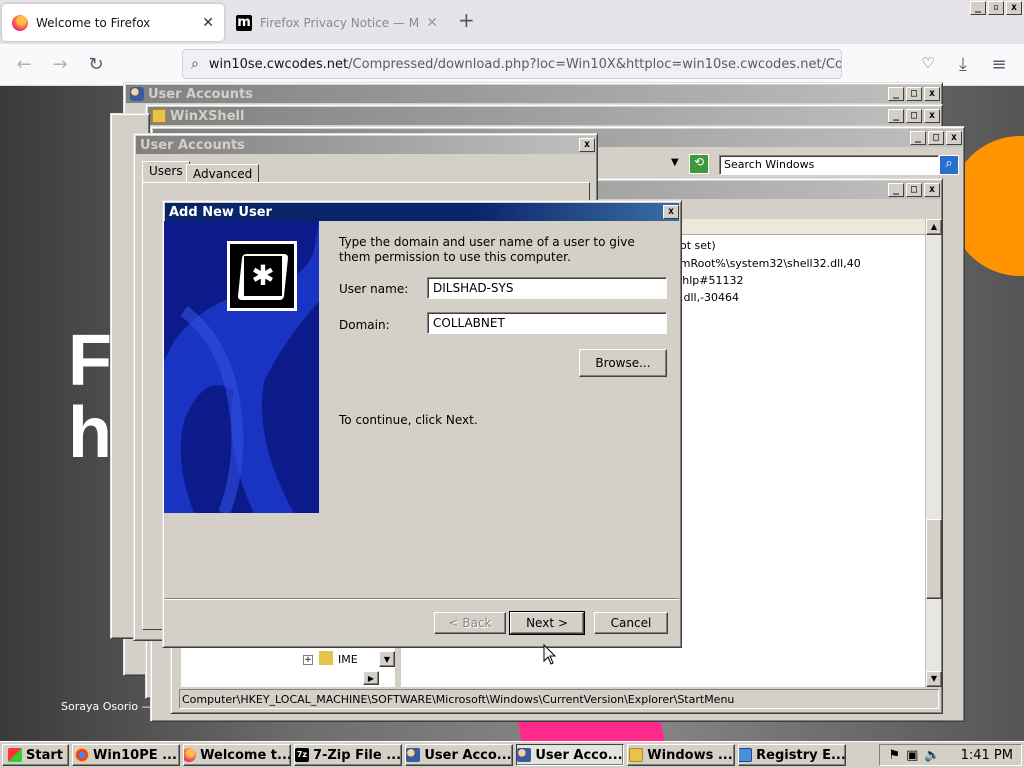 This screenshot has width=1024, height=768. Describe the element at coordinates (262, 276) in the screenshot. I see `key-user-icon: ✱` at that location.